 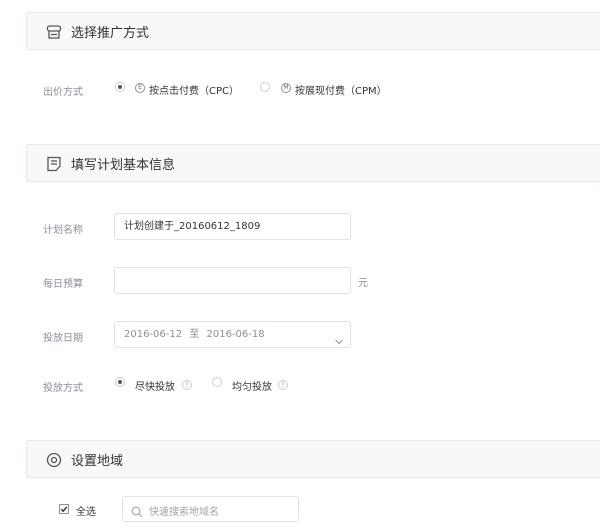 What do you see at coordinates (339, 343) in the screenshot?
I see `chevron-down-icon` at bounding box center [339, 343].